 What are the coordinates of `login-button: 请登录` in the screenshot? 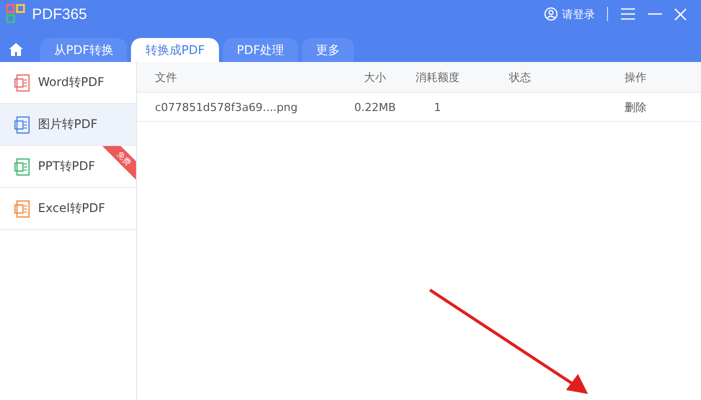 It's located at (569, 14).